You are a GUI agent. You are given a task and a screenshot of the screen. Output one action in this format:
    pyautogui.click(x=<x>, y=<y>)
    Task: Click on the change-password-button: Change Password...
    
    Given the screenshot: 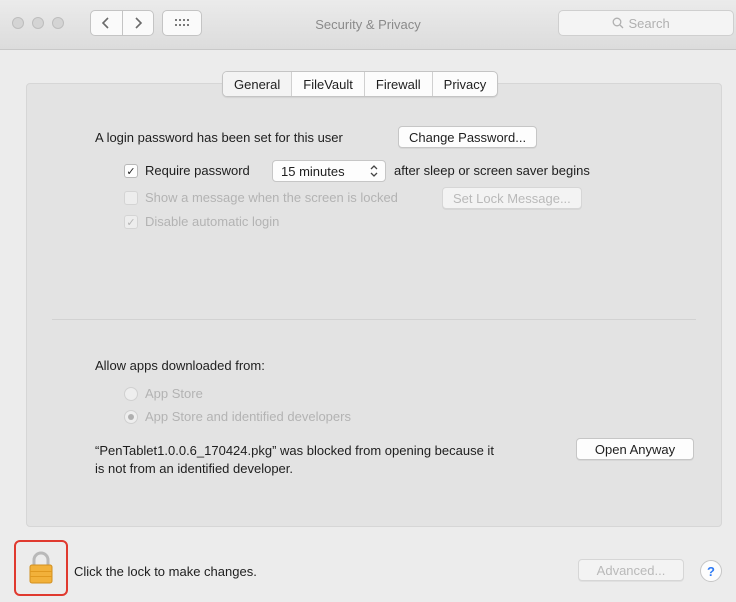 What is the action you would take?
    pyautogui.click(x=468, y=137)
    